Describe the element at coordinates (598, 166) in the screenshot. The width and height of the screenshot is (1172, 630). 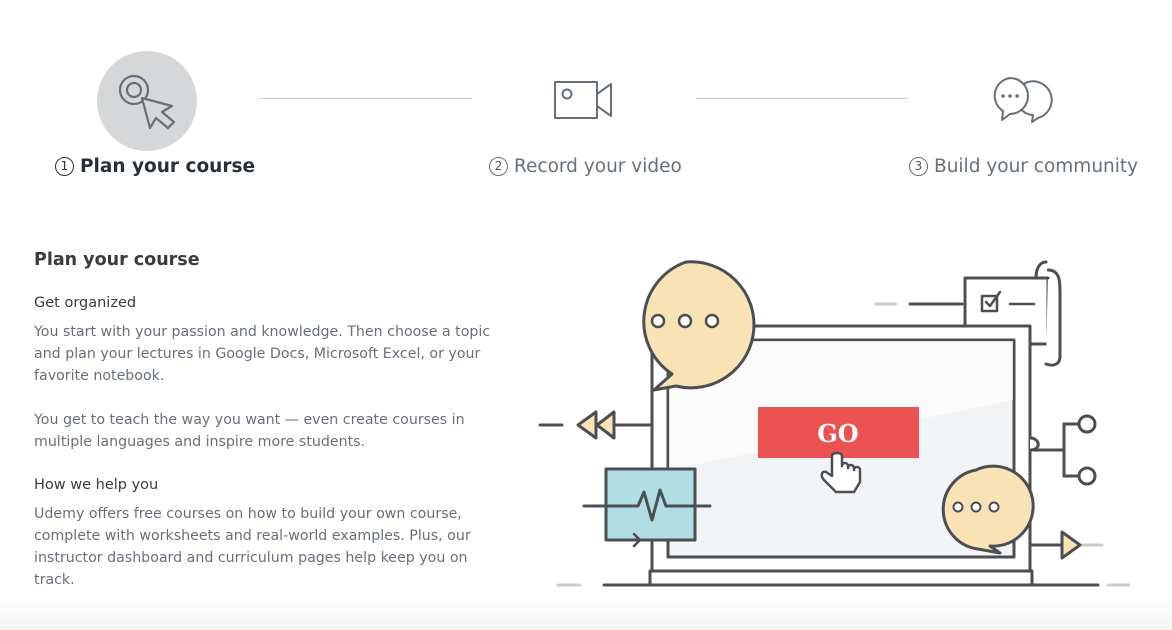
I see `step-2-label: Record your video` at that location.